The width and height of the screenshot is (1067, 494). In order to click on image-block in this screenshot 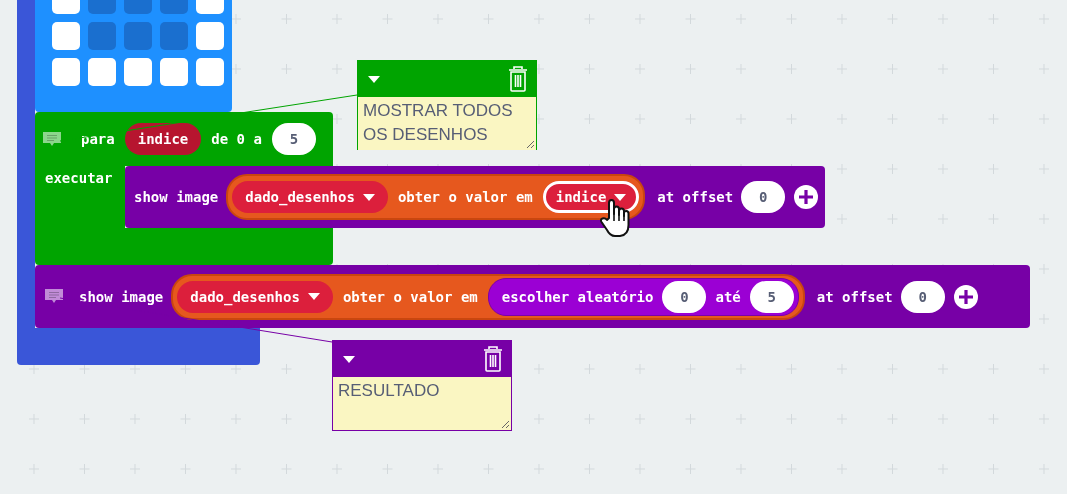, I will do `click(133, 56)`.